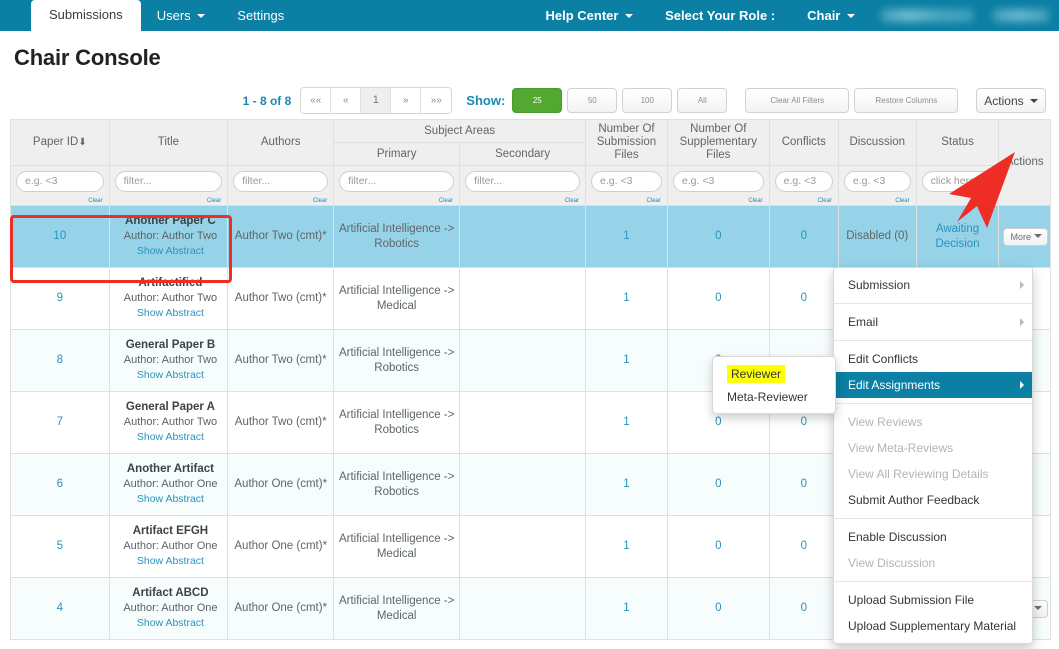  Describe the element at coordinates (877, 142) in the screenshot. I see `col-discussion: Discussion` at that location.